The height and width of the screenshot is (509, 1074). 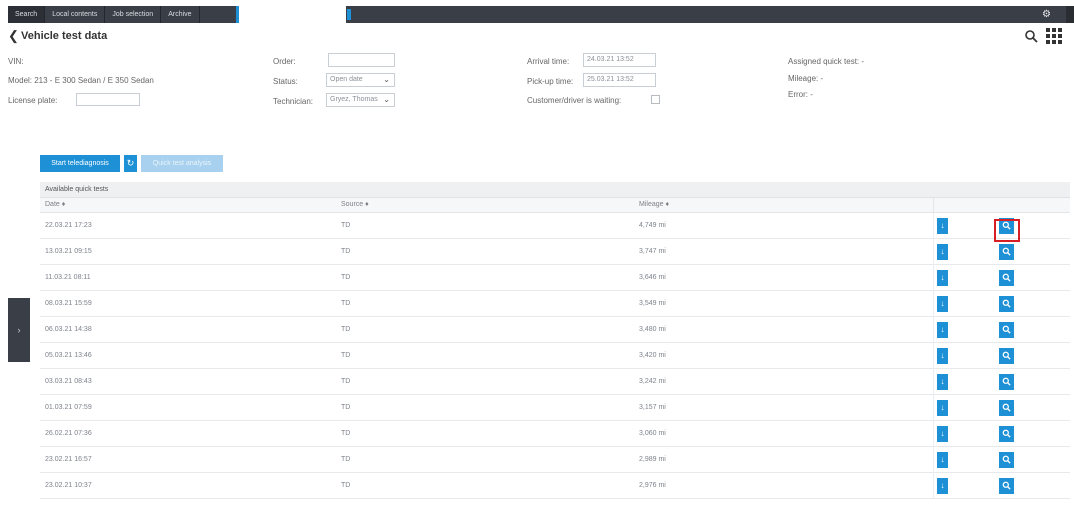 I want to click on side-panel-toggle: ›, so click(x=19, y=330).